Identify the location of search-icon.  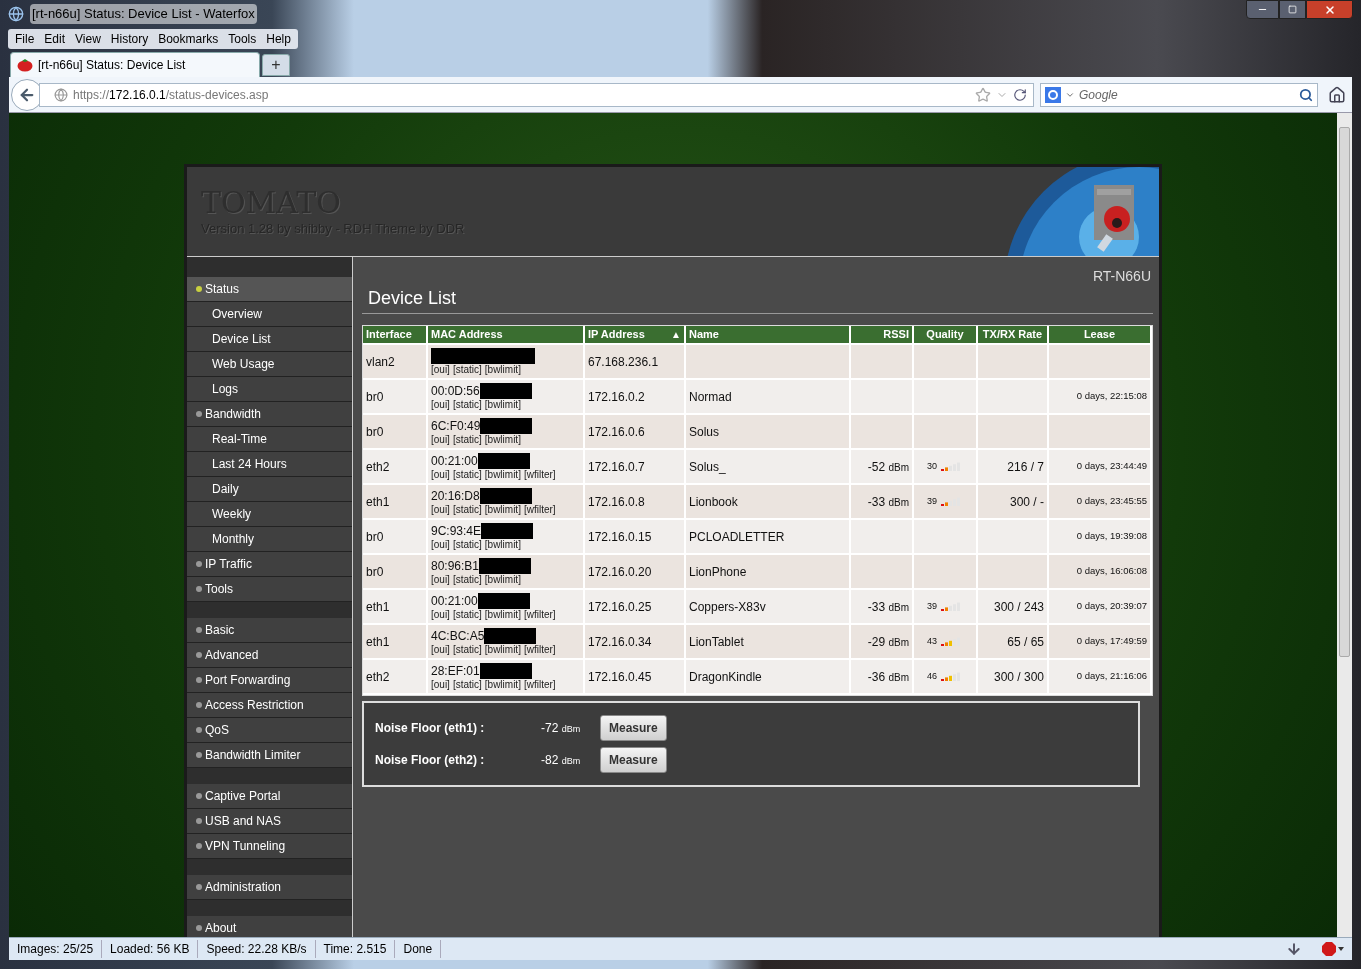
(1306, 94).